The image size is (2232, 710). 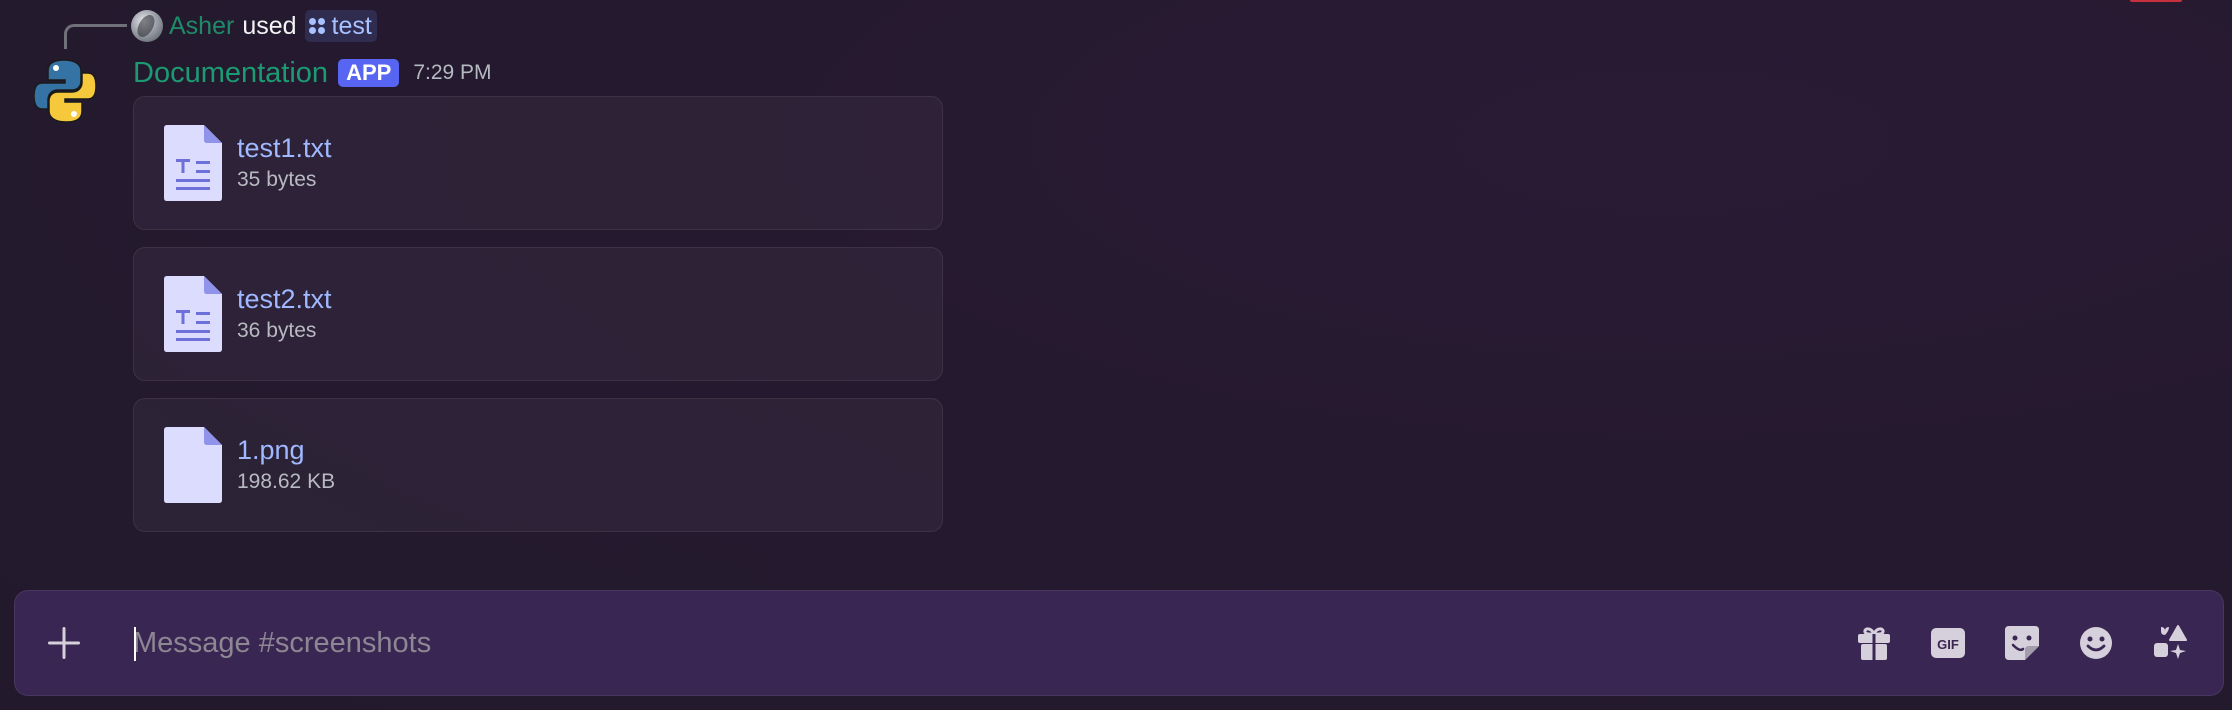 What do you see at coordinates (286, 481) in the screenshot?
I see `attachment-size: 198.62 KB` at bounding box center [286, 481].